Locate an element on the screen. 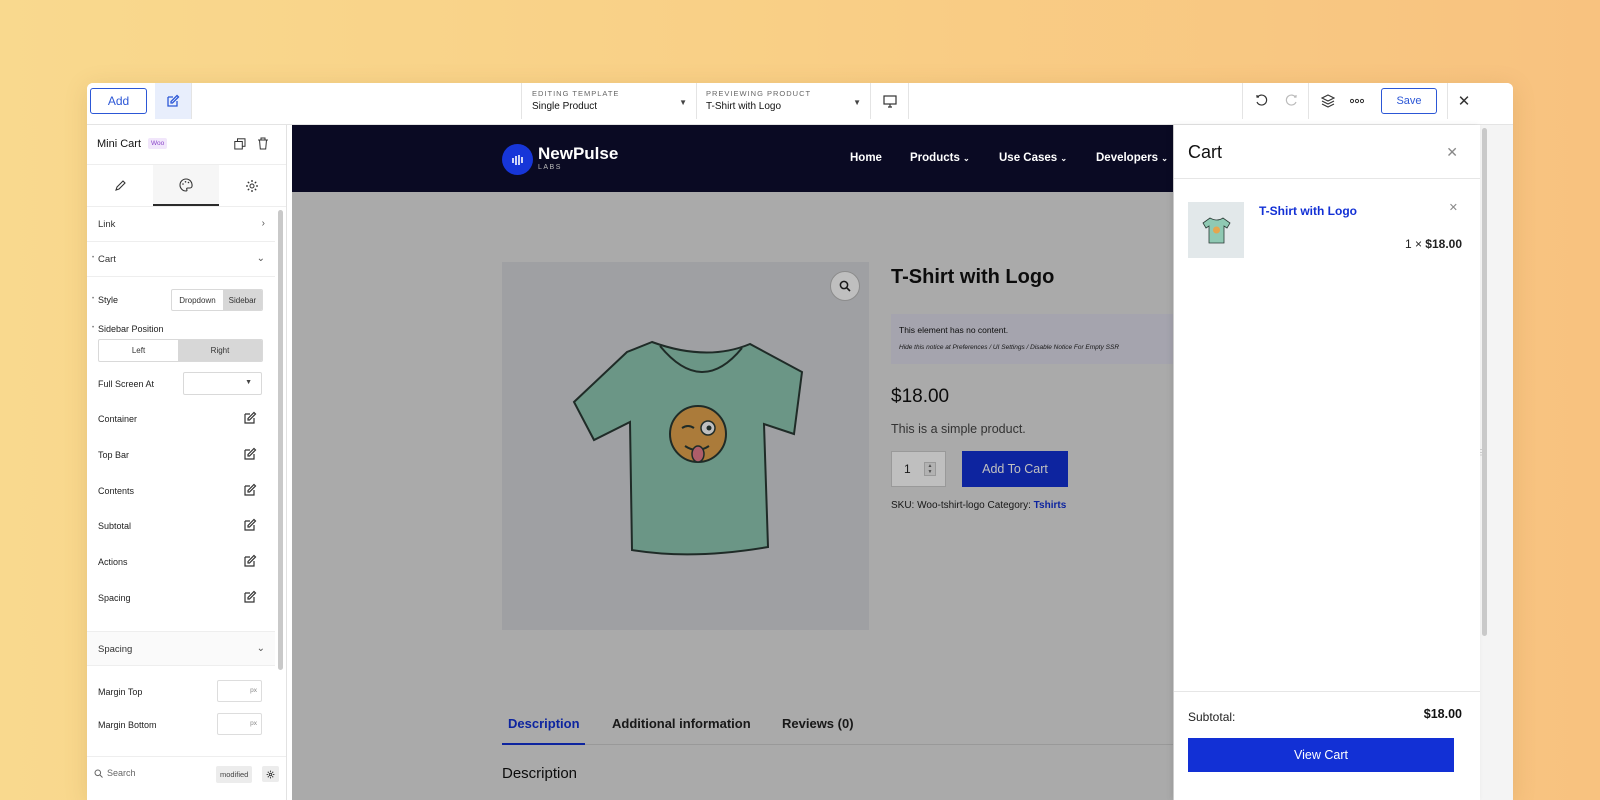 The width and height of the screenshot is (1600, 800). layers-button is located at coordinates (1328, 101).